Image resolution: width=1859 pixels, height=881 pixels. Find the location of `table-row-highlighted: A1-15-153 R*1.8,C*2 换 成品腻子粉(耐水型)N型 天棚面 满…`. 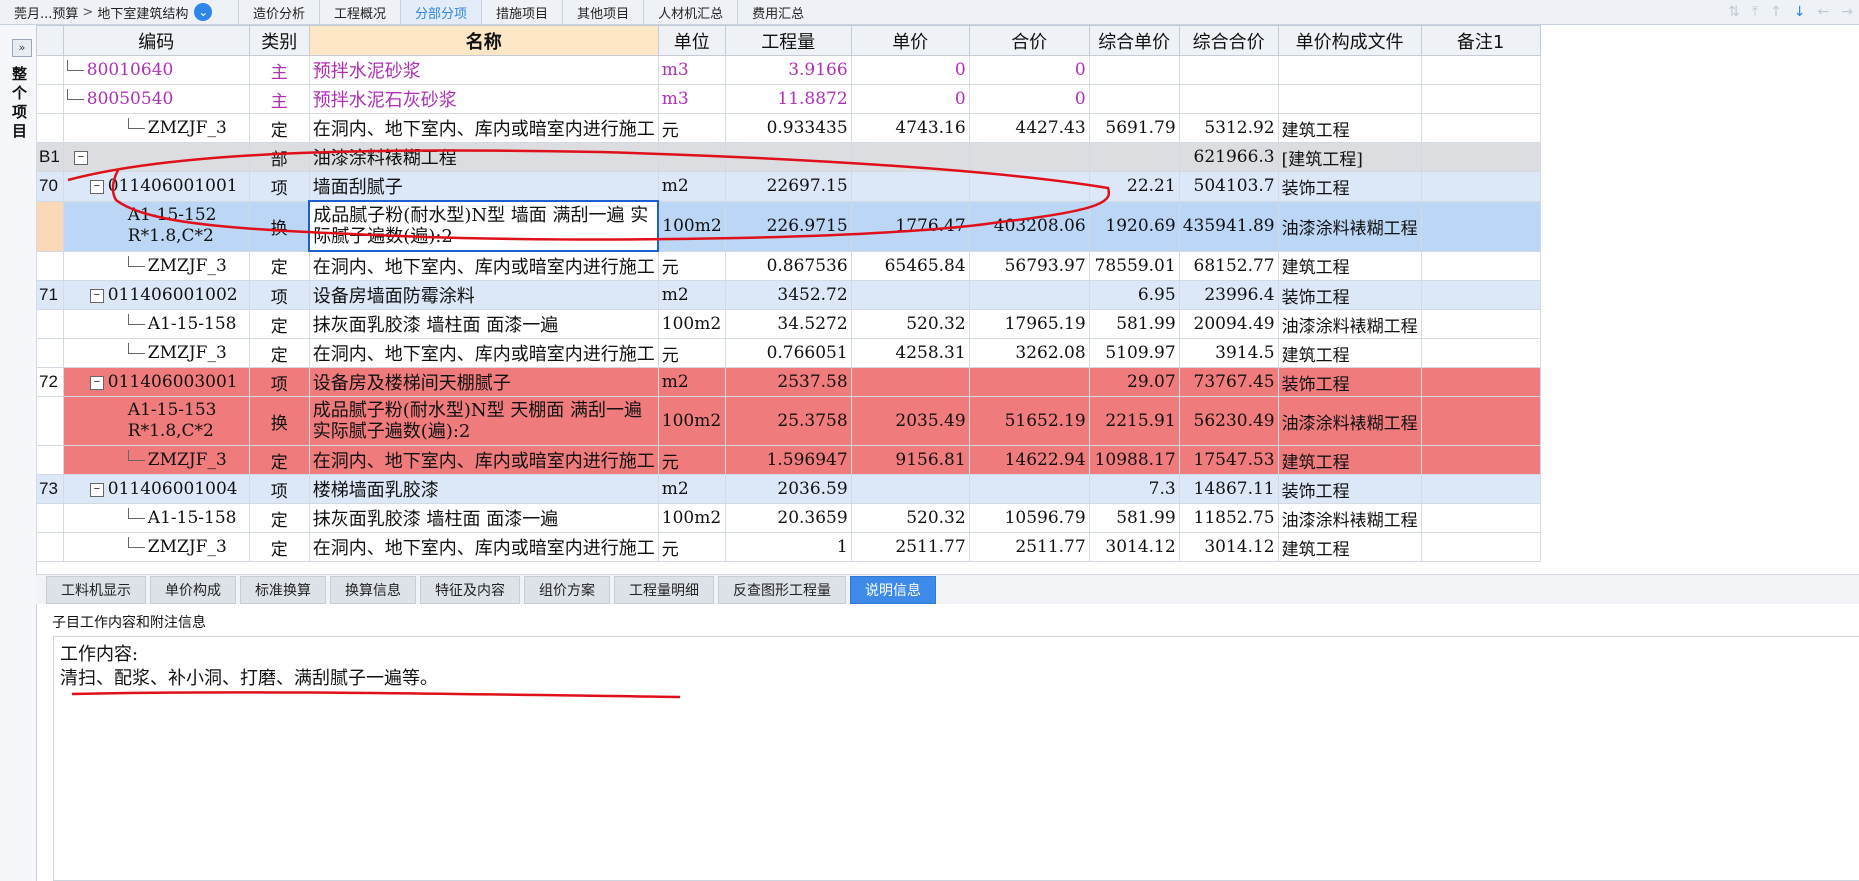

table-row-highlighted: A1-15-153 R*1.8,C*2 换 成品腻子粉(耐水型)N型 天棚面 满… is located at coordinates (788, 421).